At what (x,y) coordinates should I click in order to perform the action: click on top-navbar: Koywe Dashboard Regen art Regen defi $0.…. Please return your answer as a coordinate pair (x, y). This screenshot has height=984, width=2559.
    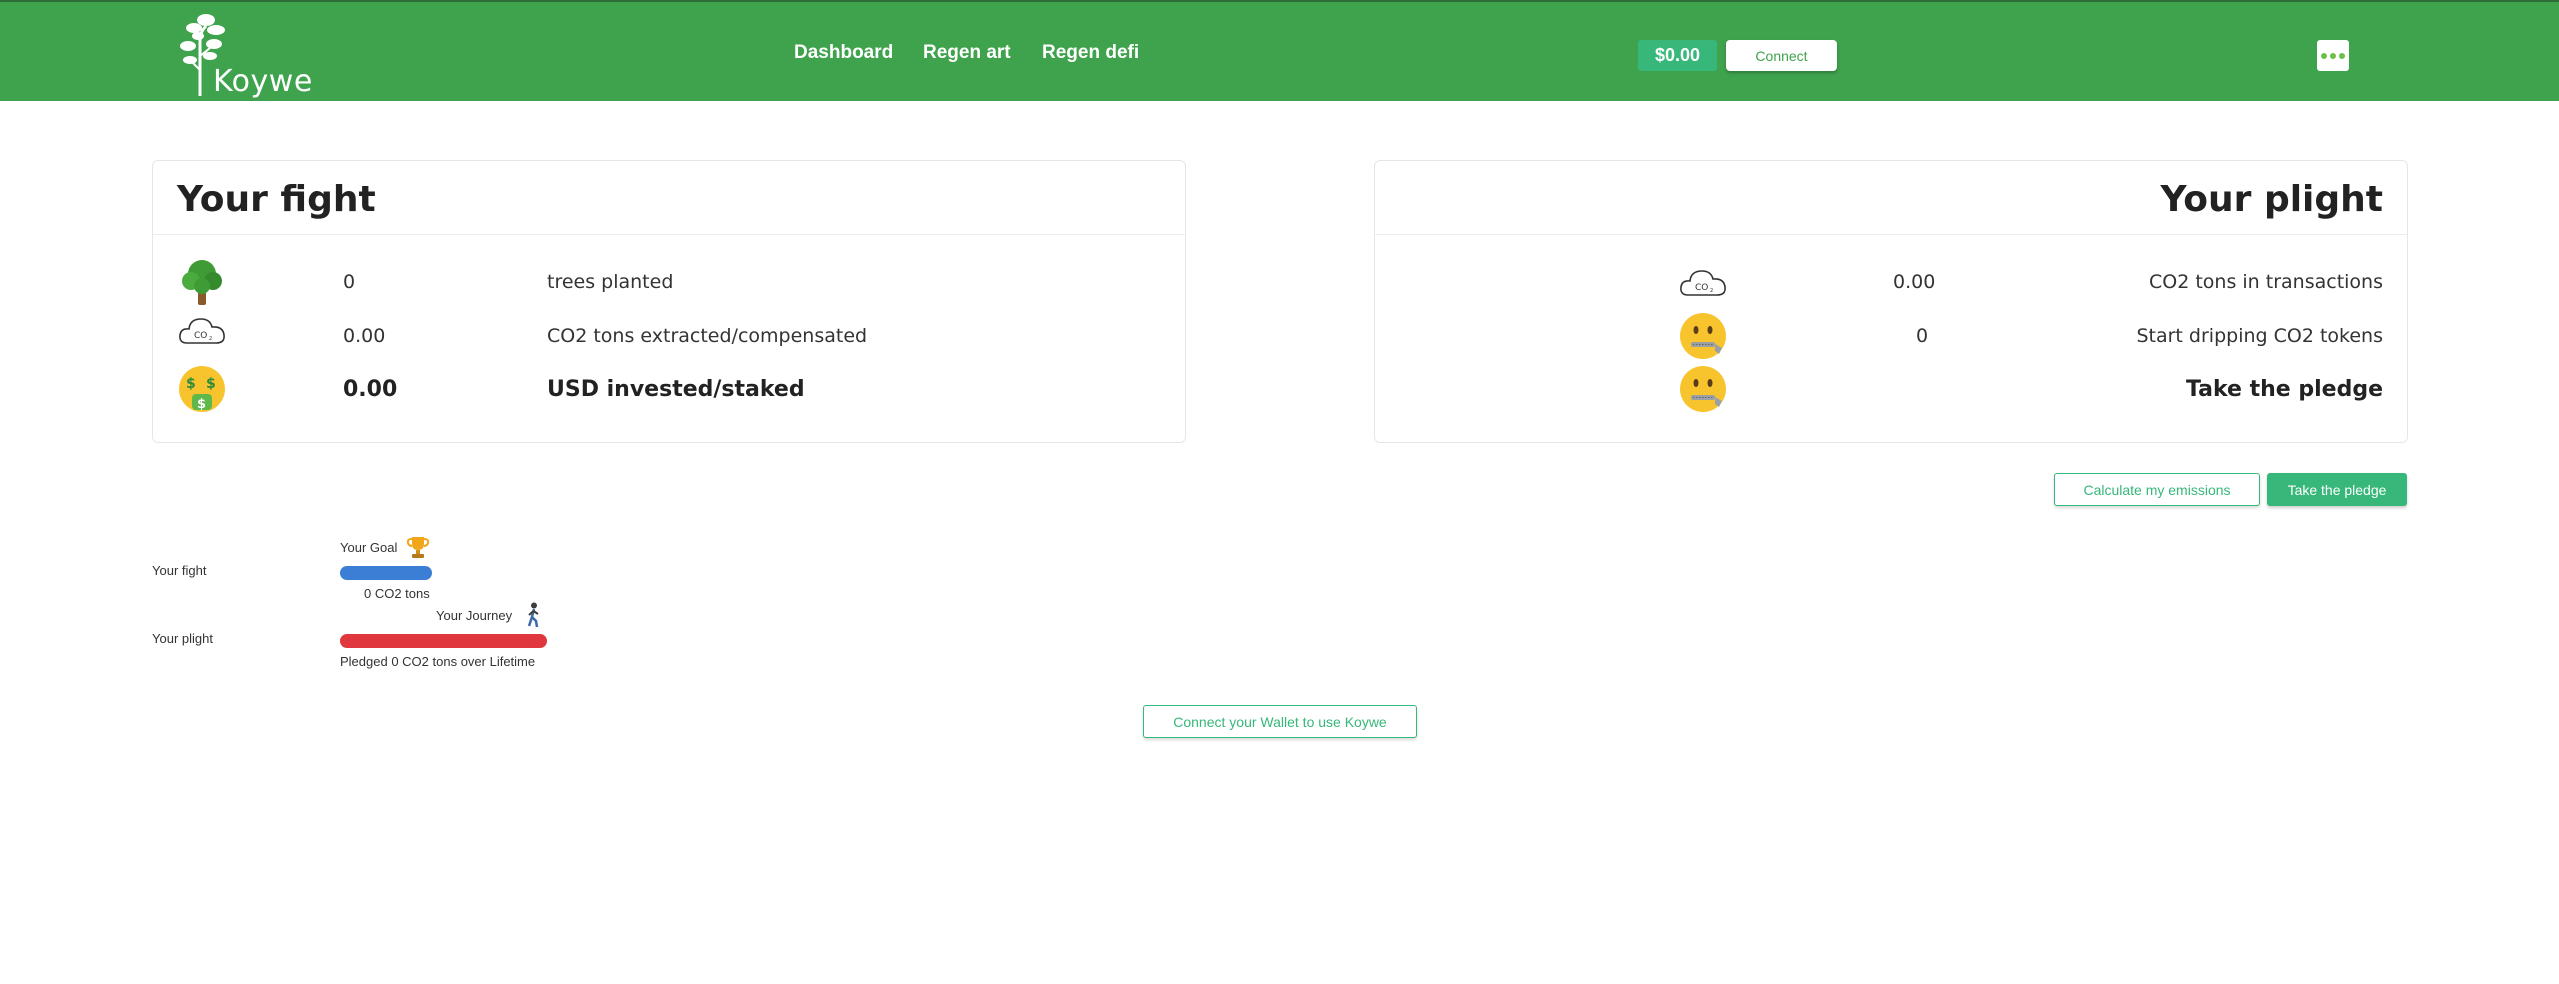
    Looking at the image, I should click on (1279, 50).